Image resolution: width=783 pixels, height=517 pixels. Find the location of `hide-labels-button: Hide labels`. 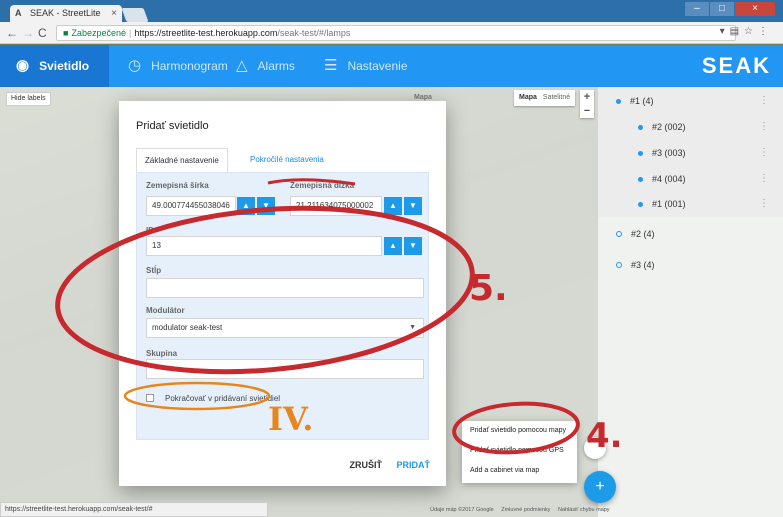

hide-labels-button: Hide labels is located at coordinates (28, 99).